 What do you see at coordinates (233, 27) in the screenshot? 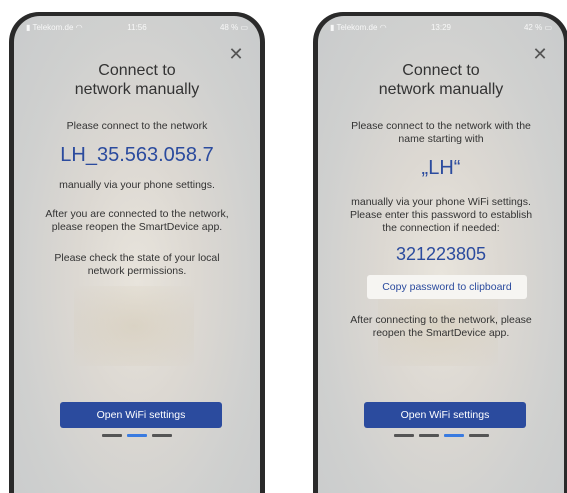
I see `battery-label: 48 % ▭` at bounding box center [233, 27].